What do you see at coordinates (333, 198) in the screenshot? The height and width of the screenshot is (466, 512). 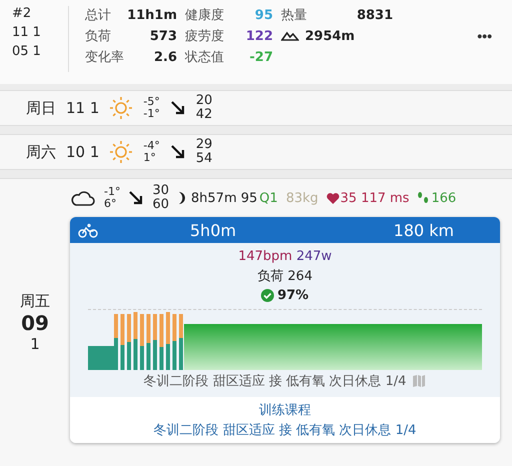 I see `heart-icon` at bounding box center [333, 198].